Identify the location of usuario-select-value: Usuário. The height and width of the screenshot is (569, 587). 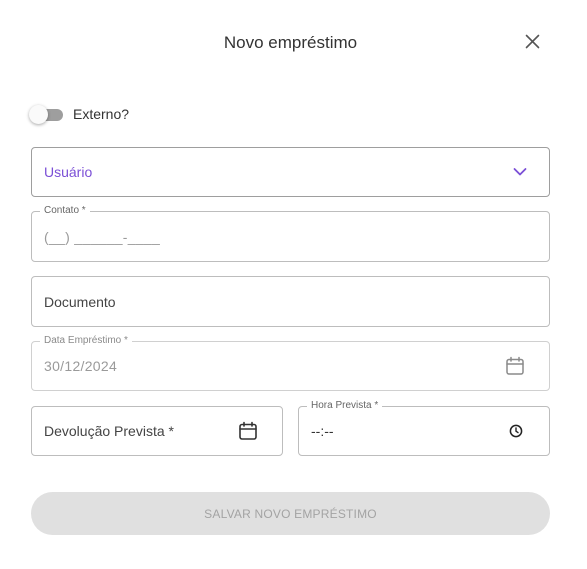
(68, 172).